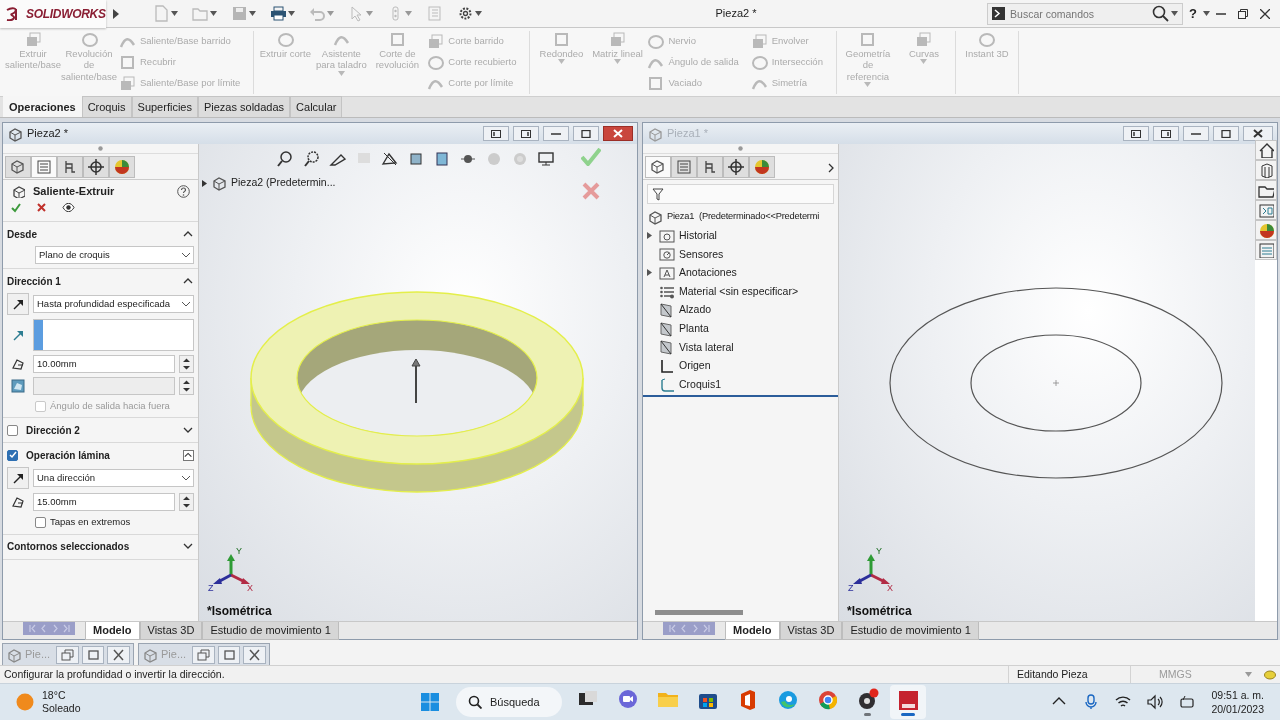  Describe the element at coordinates (700, 384) in the screenshot. I see `tree-item: Croquis1` at that location.